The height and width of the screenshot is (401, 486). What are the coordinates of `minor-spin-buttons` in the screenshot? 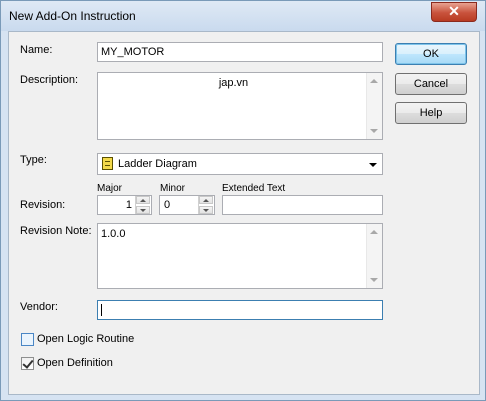 It's located at (206, 205).